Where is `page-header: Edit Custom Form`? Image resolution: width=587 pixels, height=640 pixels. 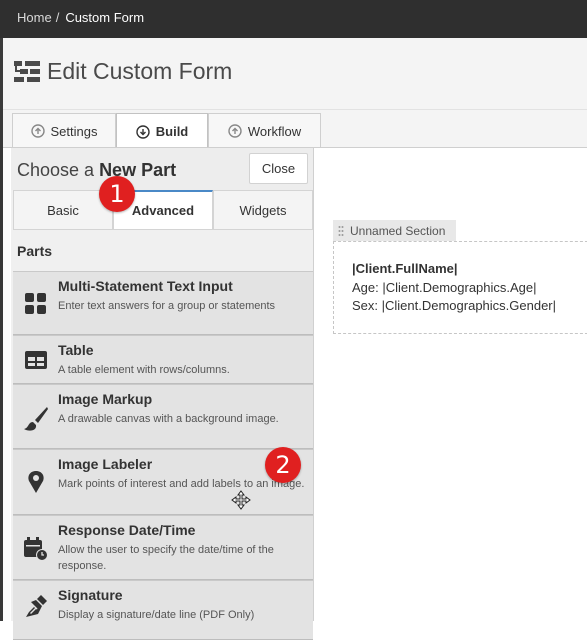 page-header: Edit Custom Form is located at coordinates (295, 74).